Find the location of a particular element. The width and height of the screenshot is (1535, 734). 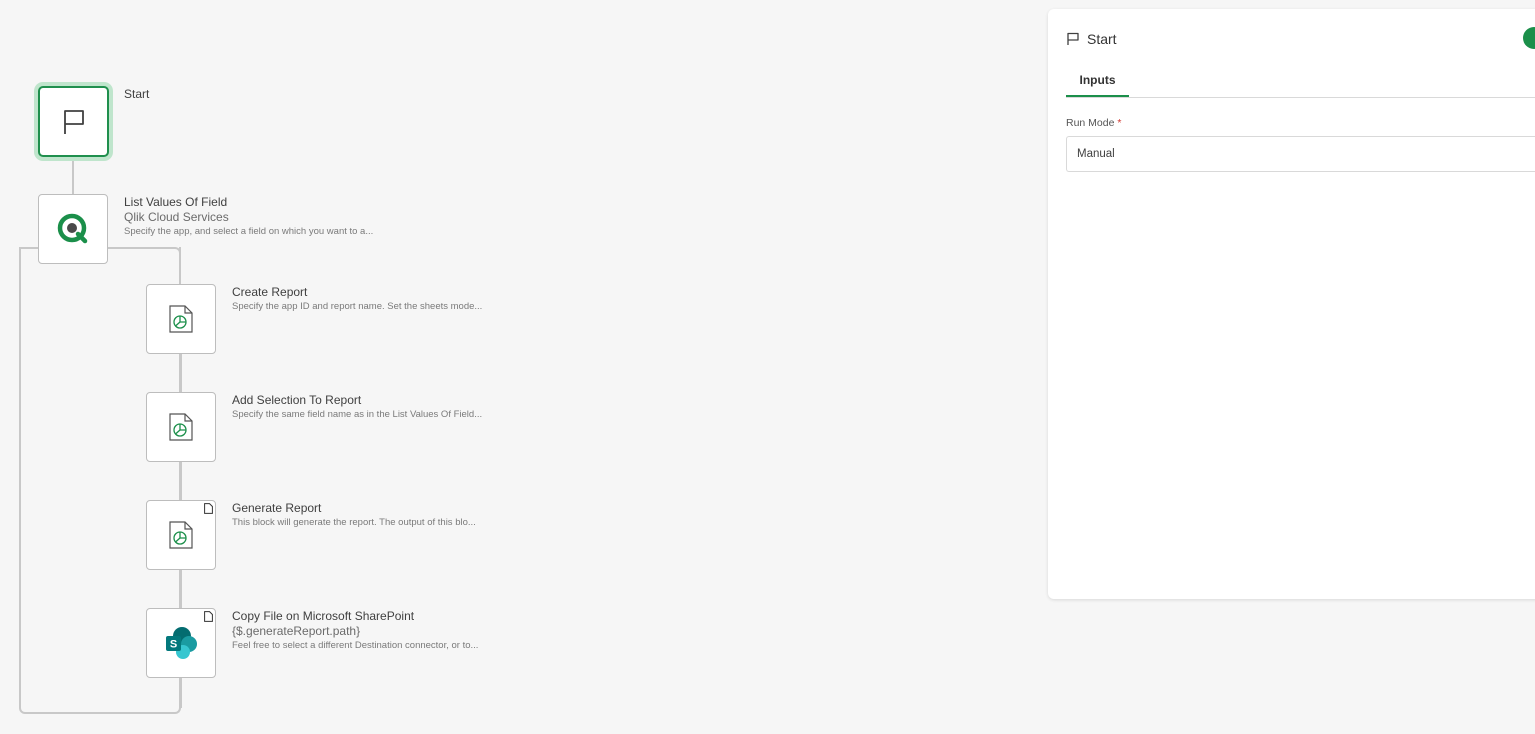

run-mode-label: Run Mode * is located at coordinates (1093, 123).